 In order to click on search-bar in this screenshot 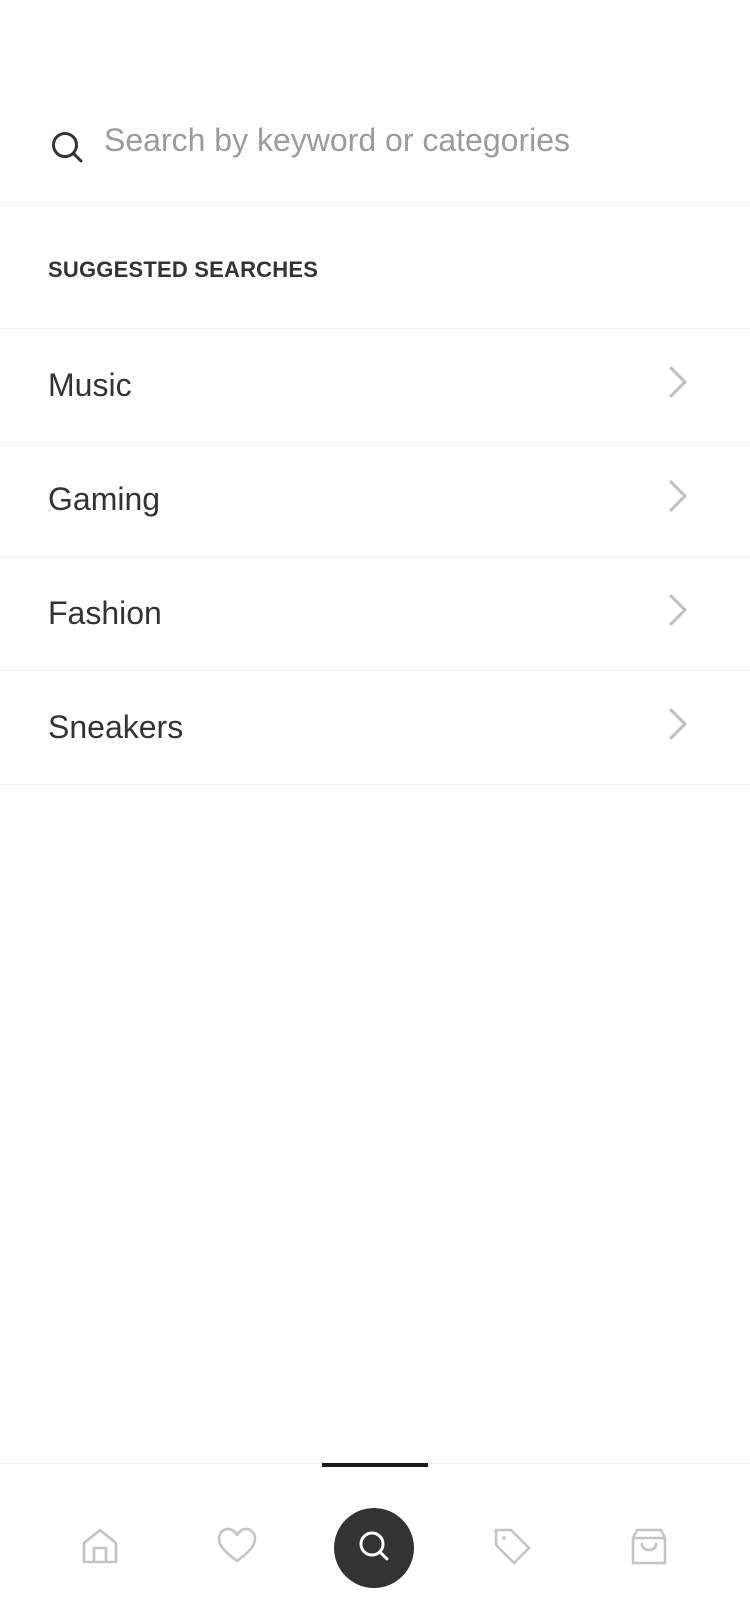, I will do `click(375, 149)`.